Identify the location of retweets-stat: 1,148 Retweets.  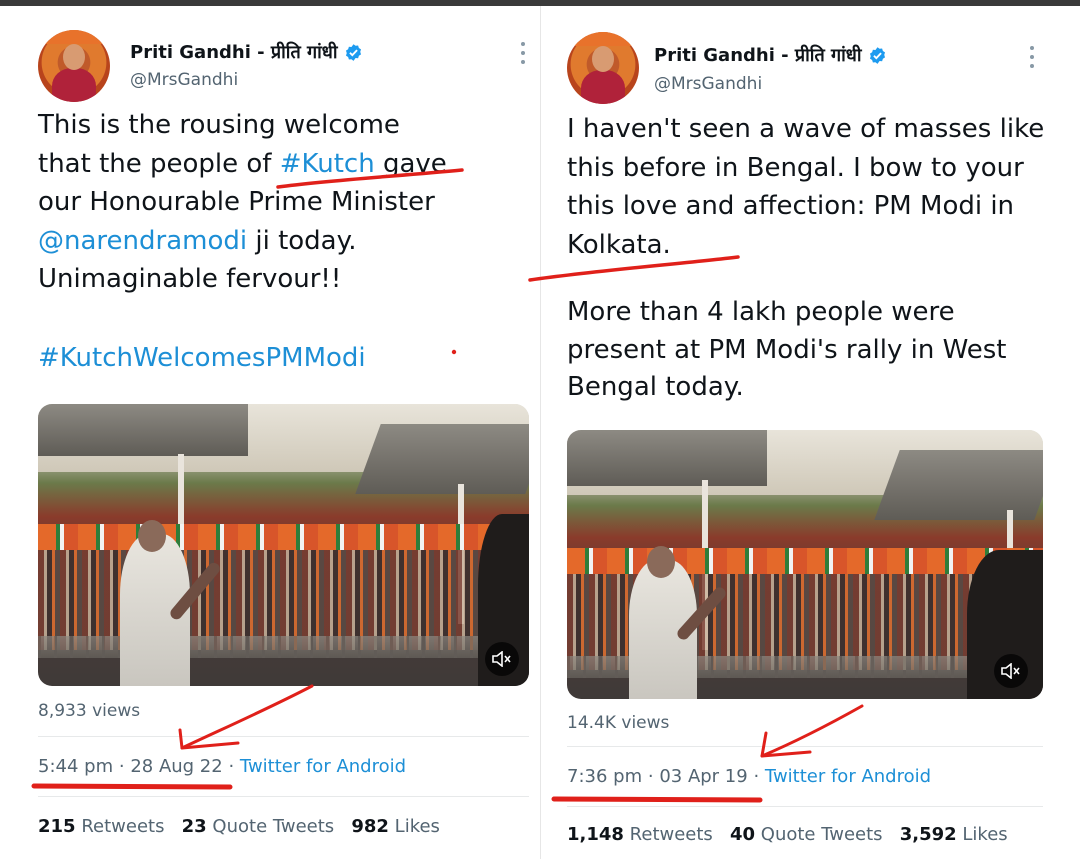
(640, 834).